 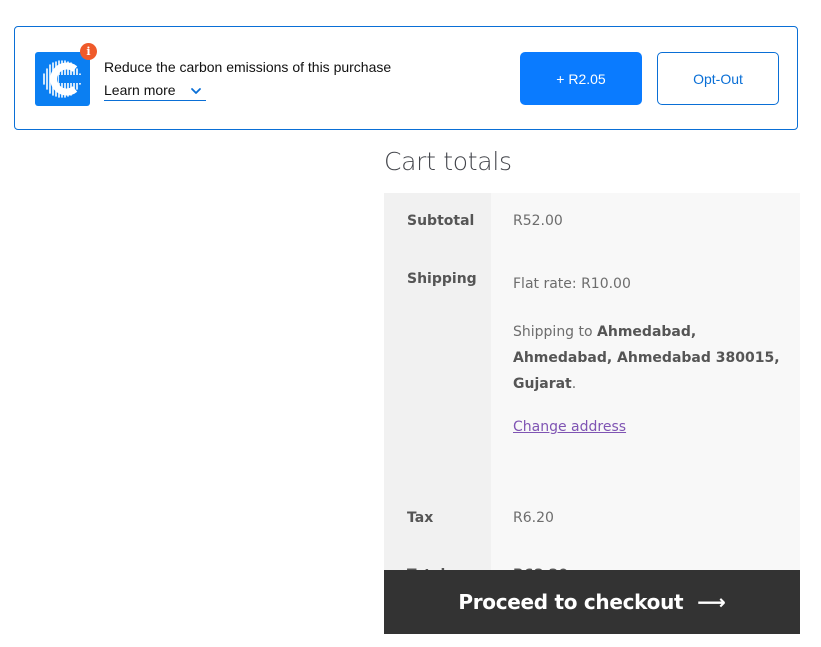 What do you see at coordinates (437, 370) in the screenshot?
I see `shipping-label: Shipping` at bounding box center [437, 370].